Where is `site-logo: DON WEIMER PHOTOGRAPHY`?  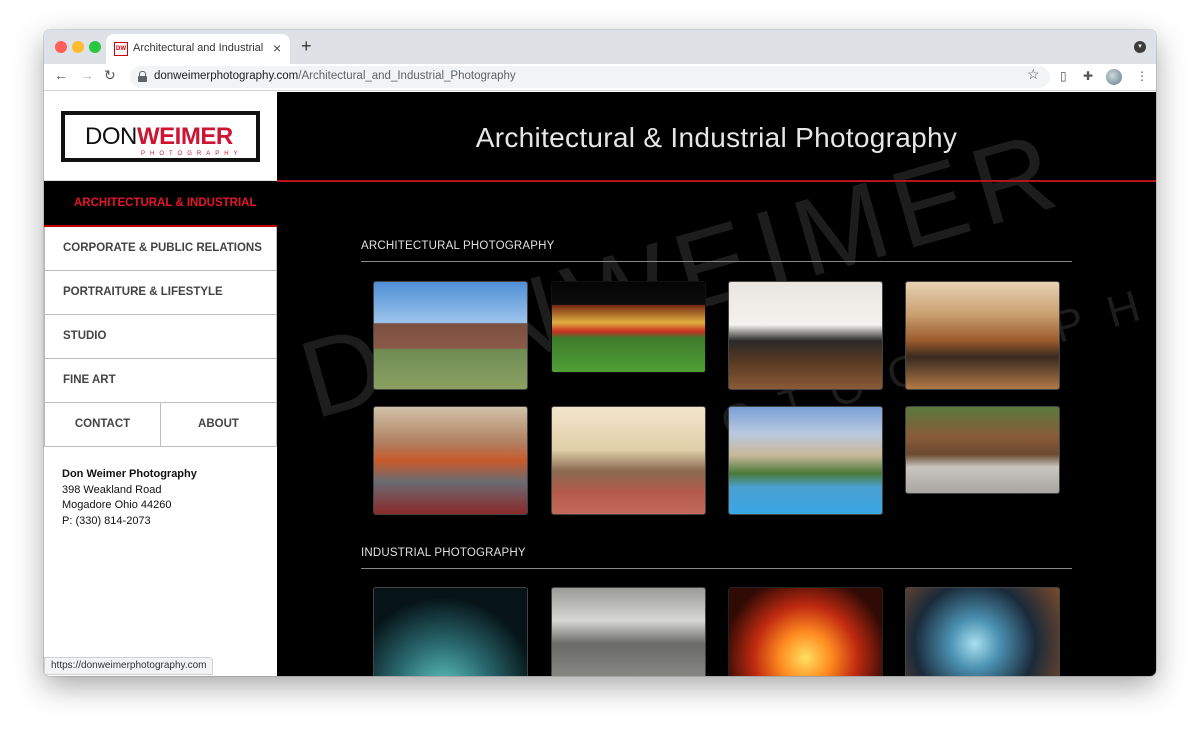 site-logo: DON WEIMER PHOTOGRAPHY is located at coordinates (160, 136).